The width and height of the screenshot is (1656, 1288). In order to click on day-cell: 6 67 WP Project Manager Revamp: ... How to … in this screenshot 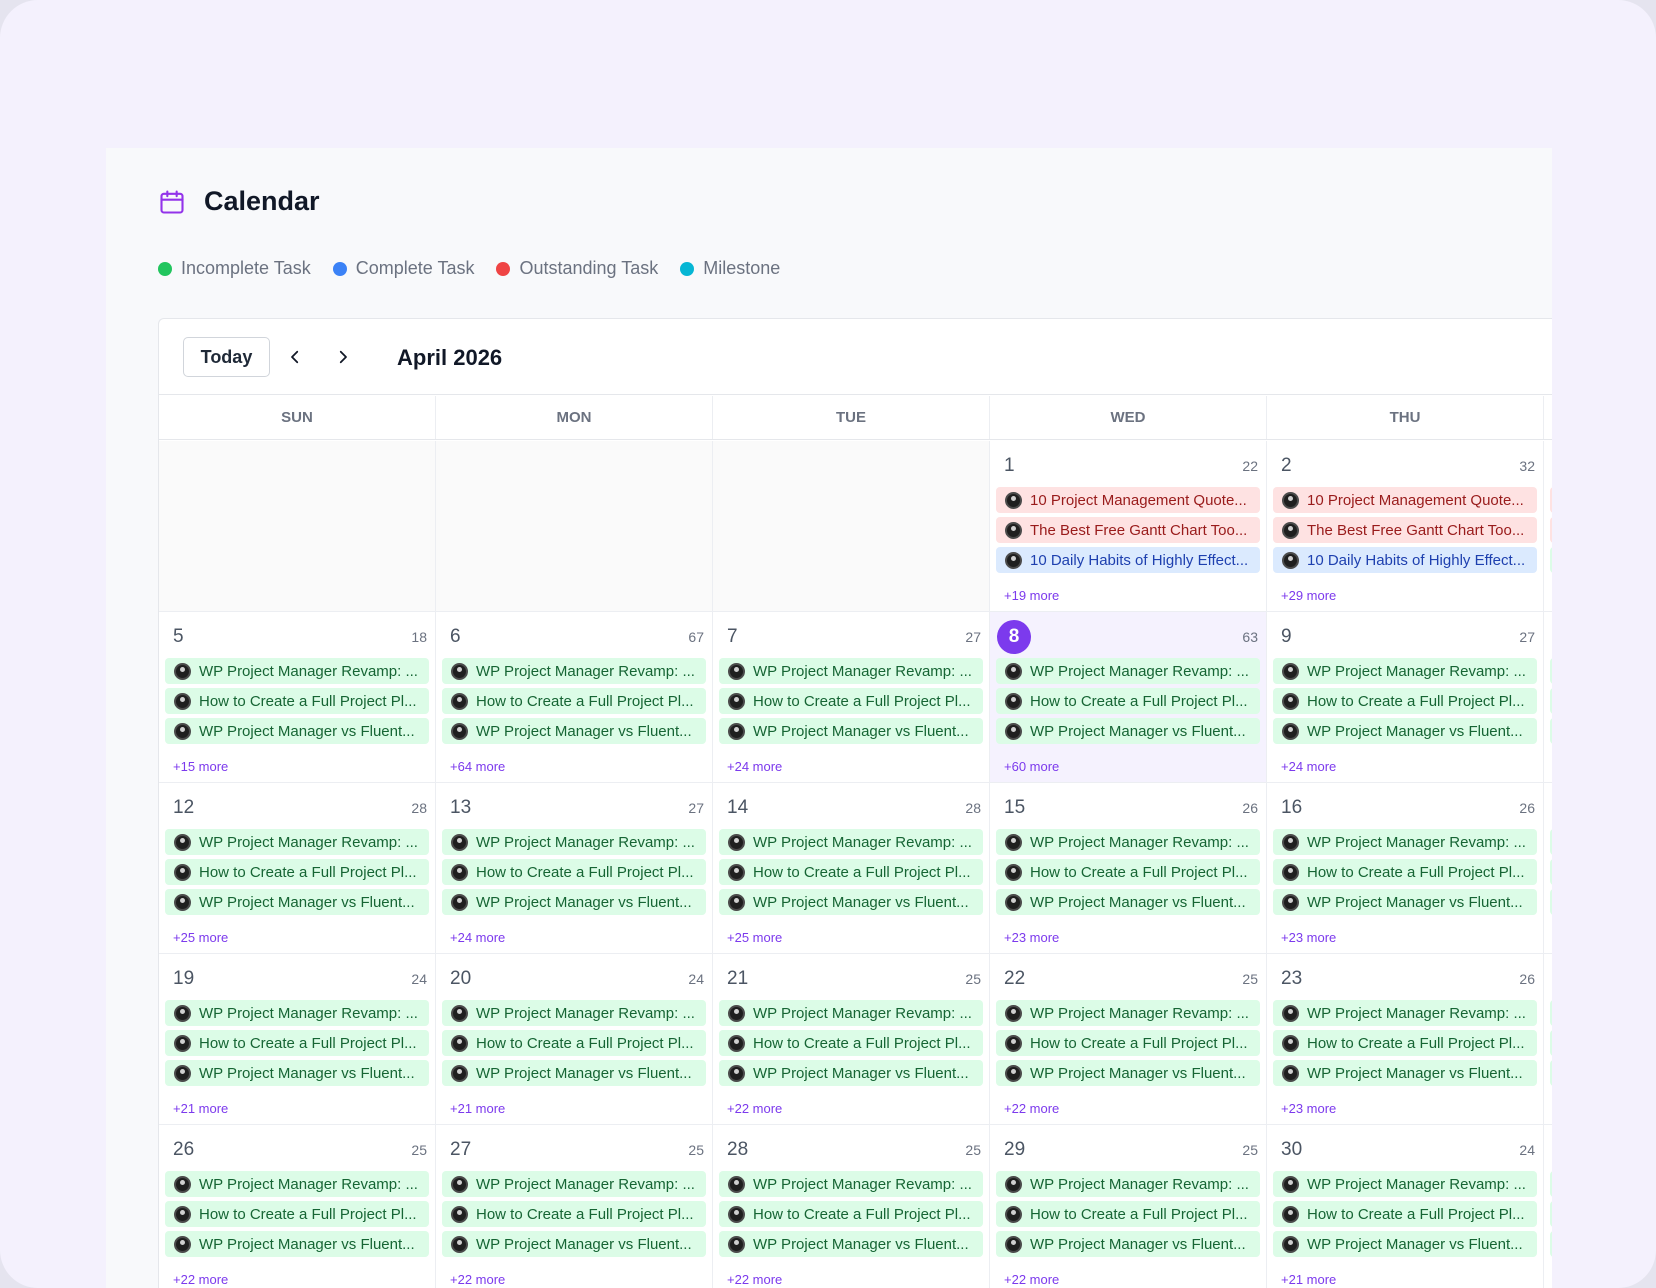, I will do `click(574, 697)`.